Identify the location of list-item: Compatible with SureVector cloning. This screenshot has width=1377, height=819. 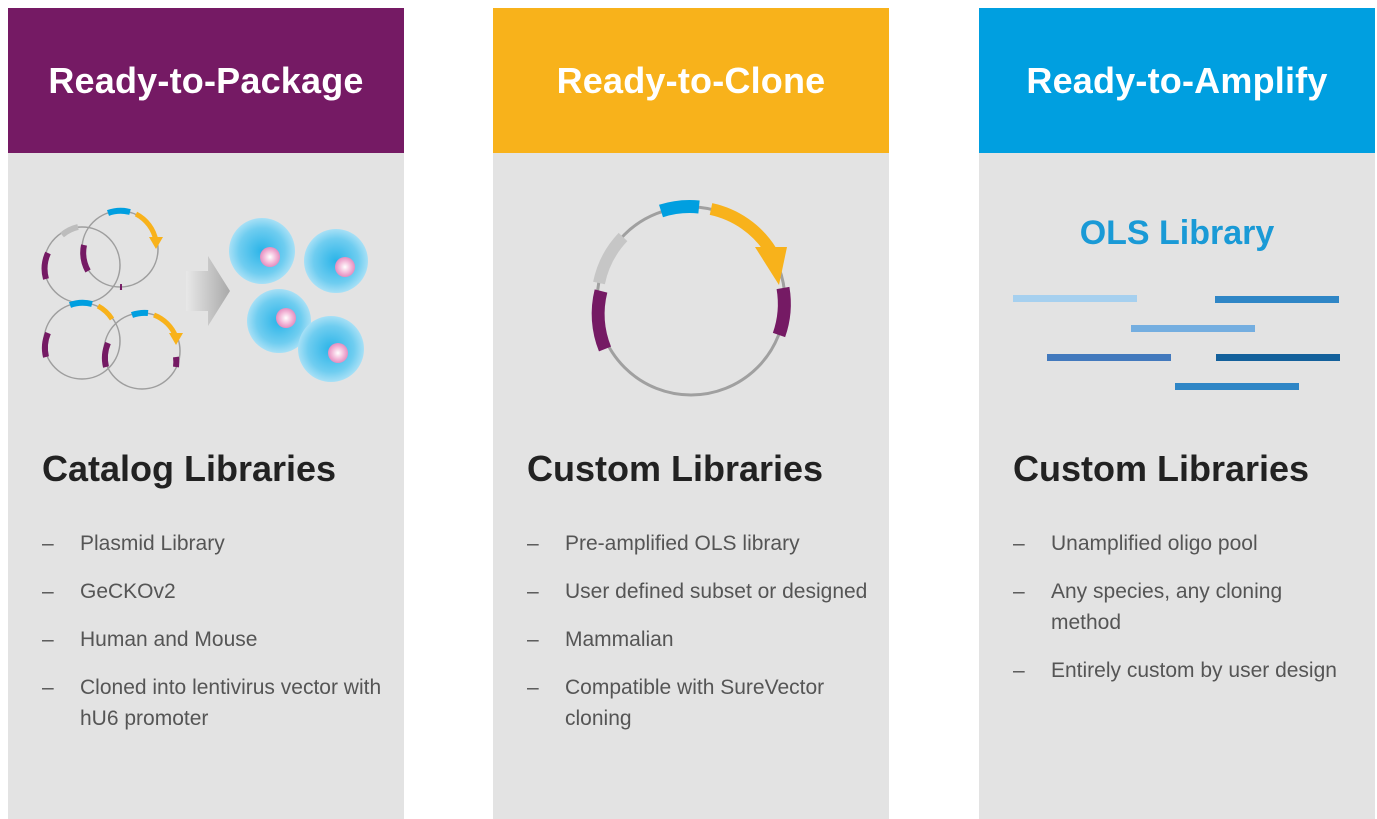
(698, 703).